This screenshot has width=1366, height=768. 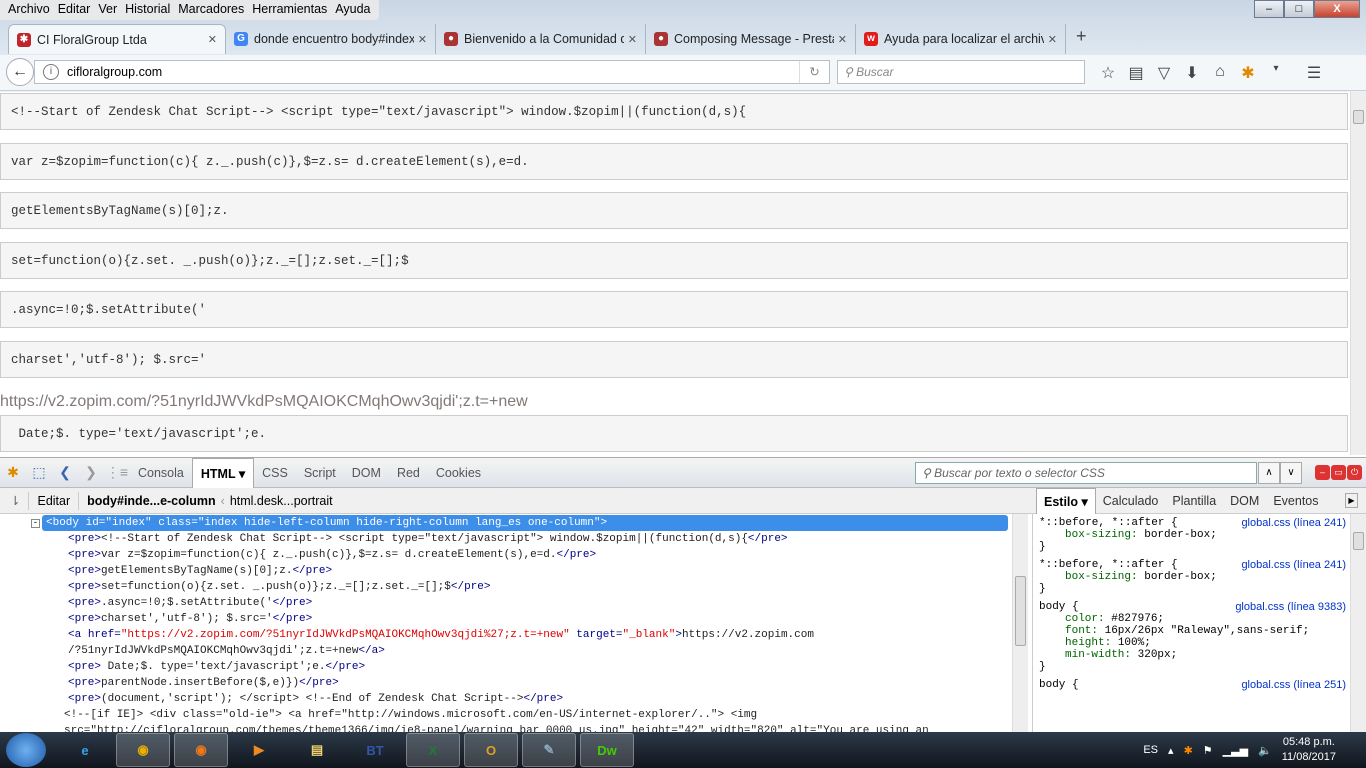 What do you see at coordinates (1020, 623) in the screenshot?
I see `tree-scrollbar` at bounding box center [1020, 623].